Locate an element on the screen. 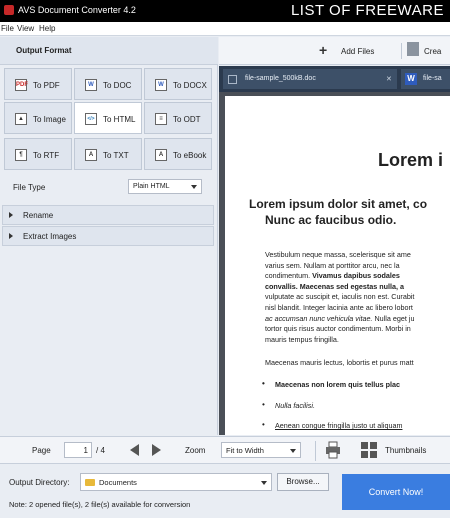  odt-icon: ≡ is located at coordinates (161, 119).